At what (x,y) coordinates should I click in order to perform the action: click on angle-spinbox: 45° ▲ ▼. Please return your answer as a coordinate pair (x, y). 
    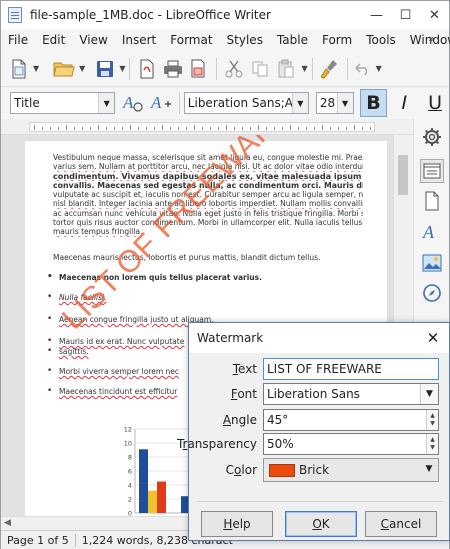
    Looking at the image, I should click on (351, 420).